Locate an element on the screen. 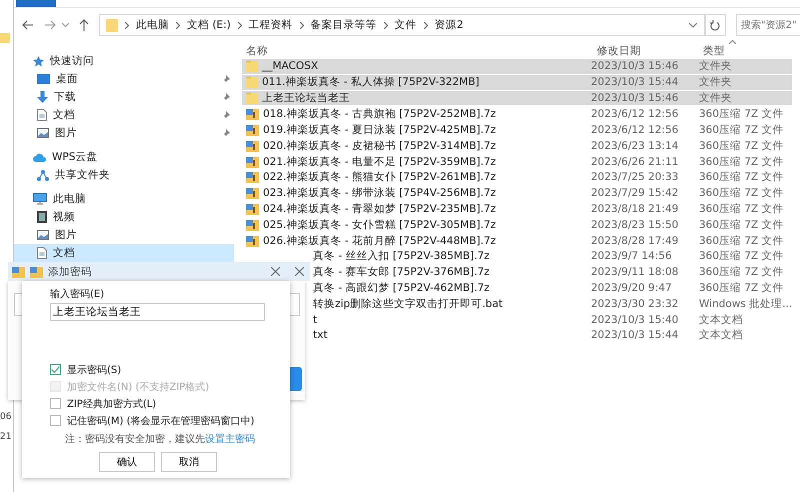 The image size is (800, 492). modified-date: 2023/10/3 15:44 is located at coordinates (635, 82).